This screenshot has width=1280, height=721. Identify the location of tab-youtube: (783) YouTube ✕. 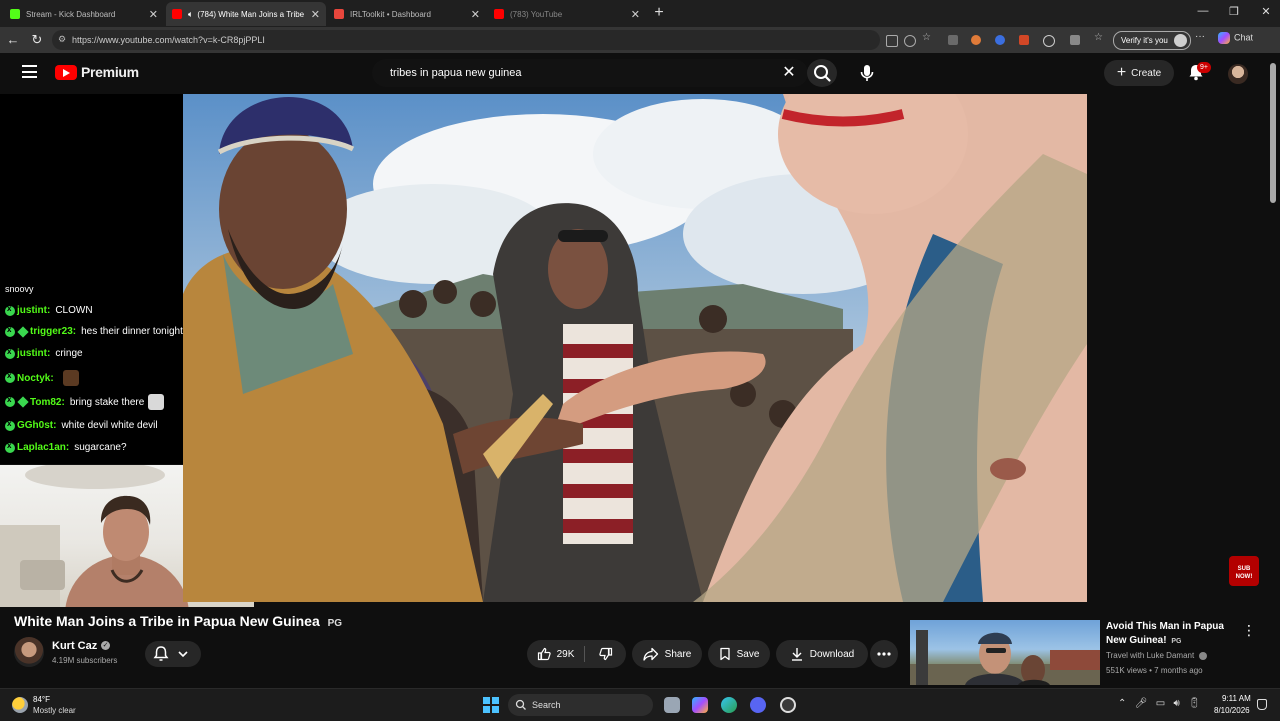
(567, 14).